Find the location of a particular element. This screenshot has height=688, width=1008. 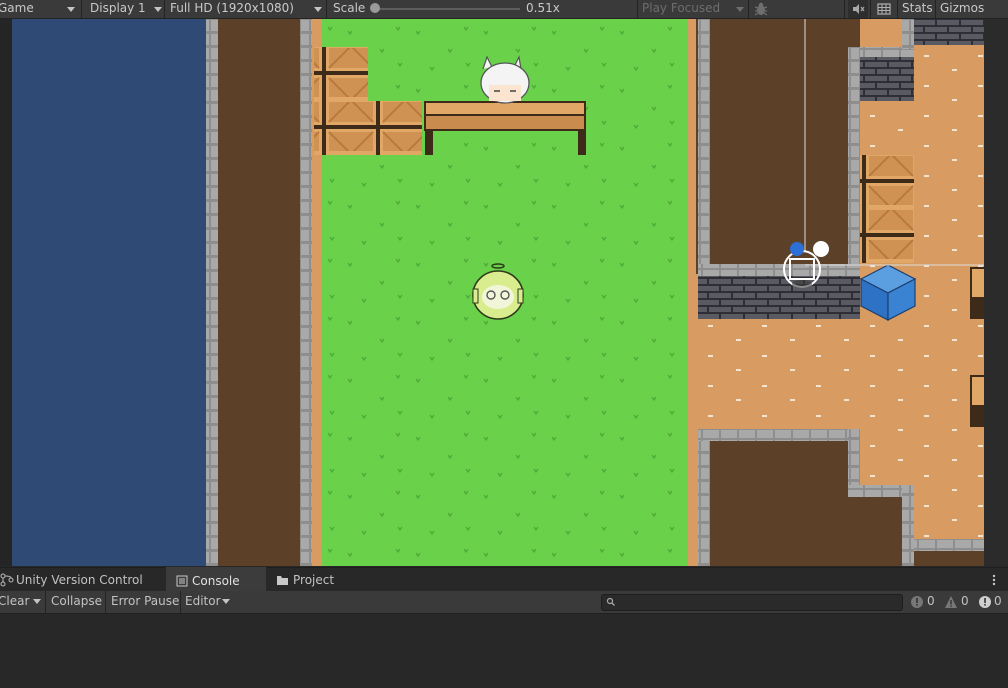

branch-icon is located at coordinates (7, 580).